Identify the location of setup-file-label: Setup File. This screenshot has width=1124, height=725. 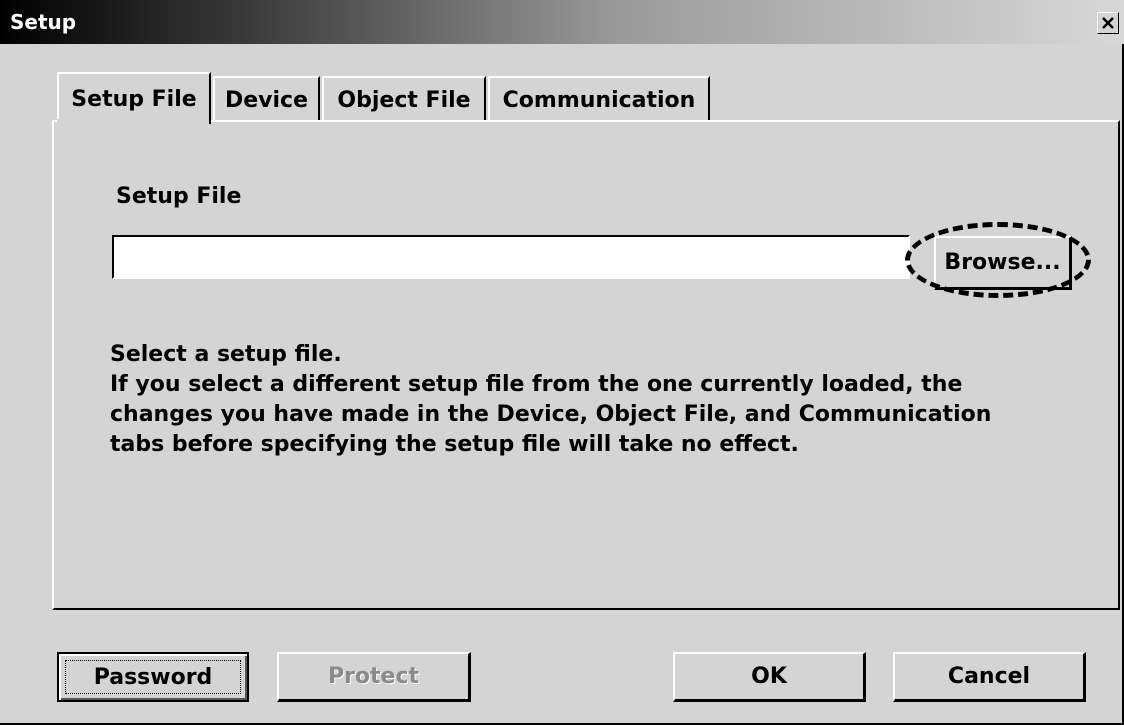
(179, 196).